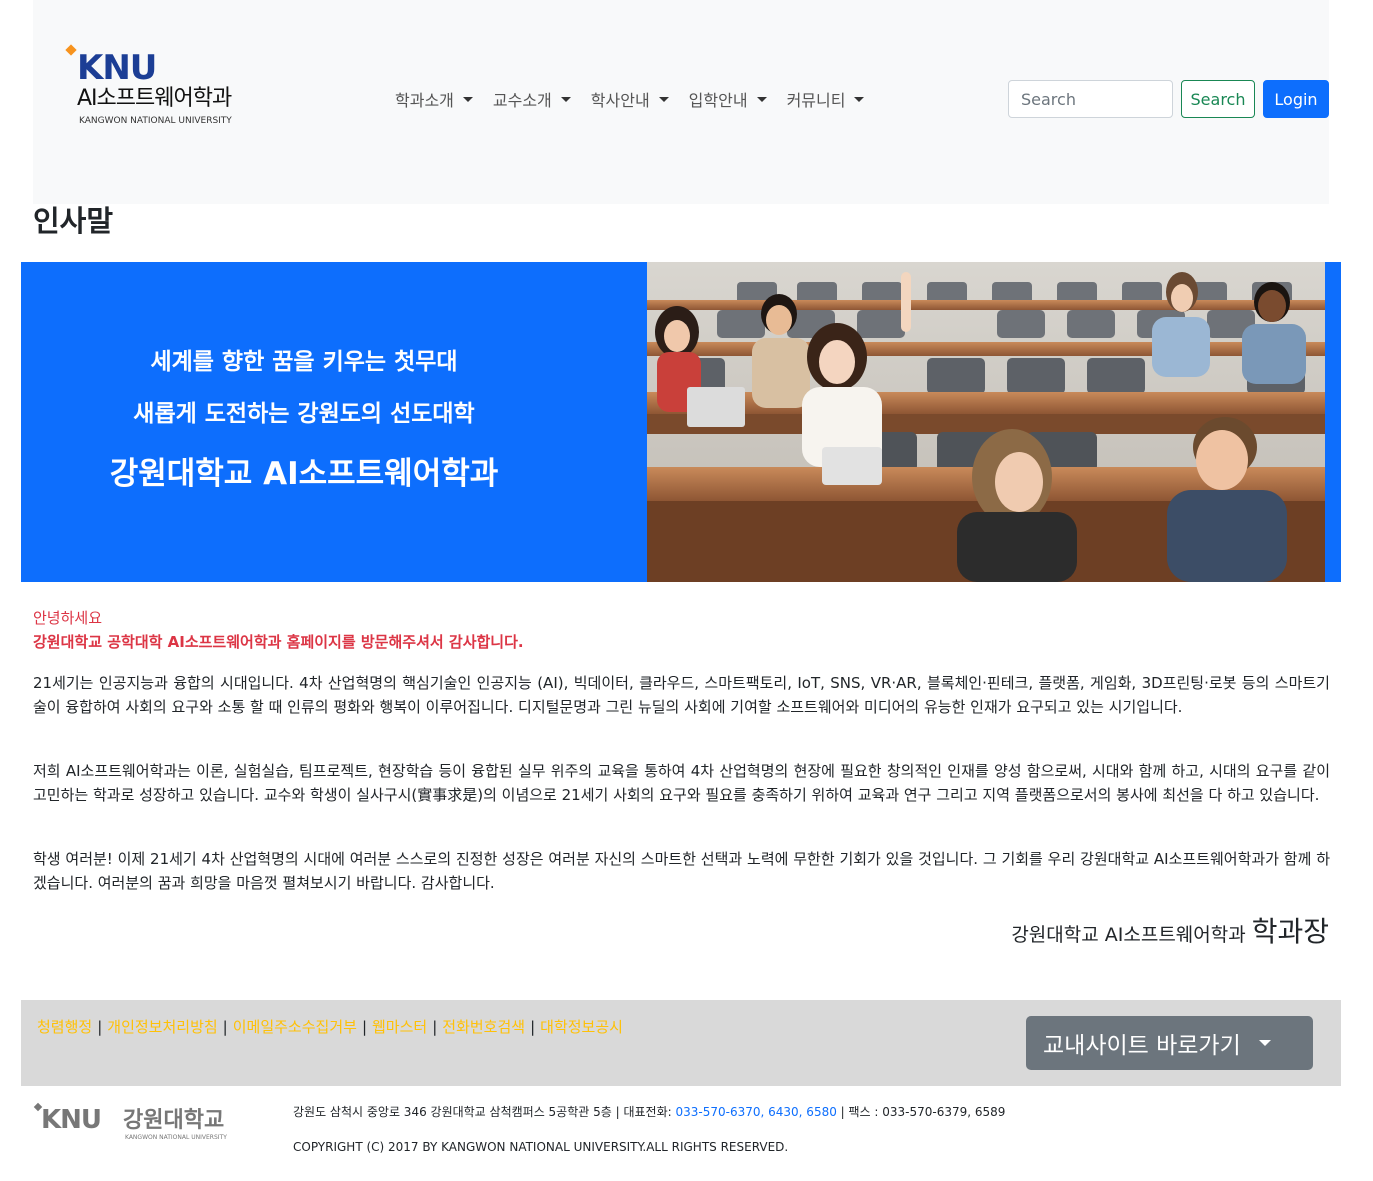 This screenshot has height=1181, width=1373. I want to click on footer-knu-logo: KNU 강원대학교 KANGWON NATIONAL UNIVERSITY, so click(143, 1125).